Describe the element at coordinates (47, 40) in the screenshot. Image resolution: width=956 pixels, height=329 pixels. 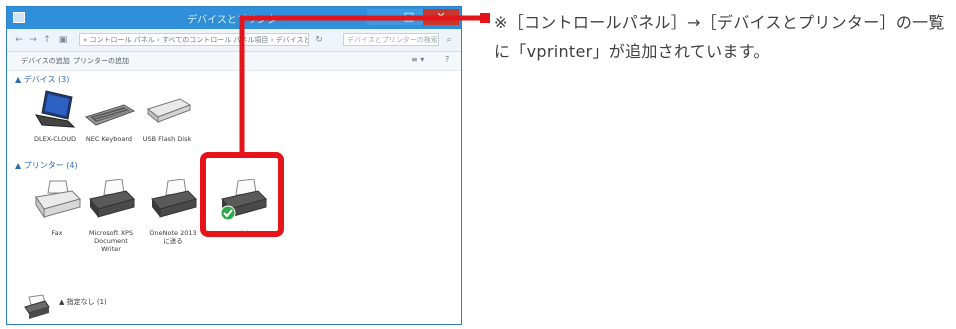
I see `up-icon: ↑` at that location.